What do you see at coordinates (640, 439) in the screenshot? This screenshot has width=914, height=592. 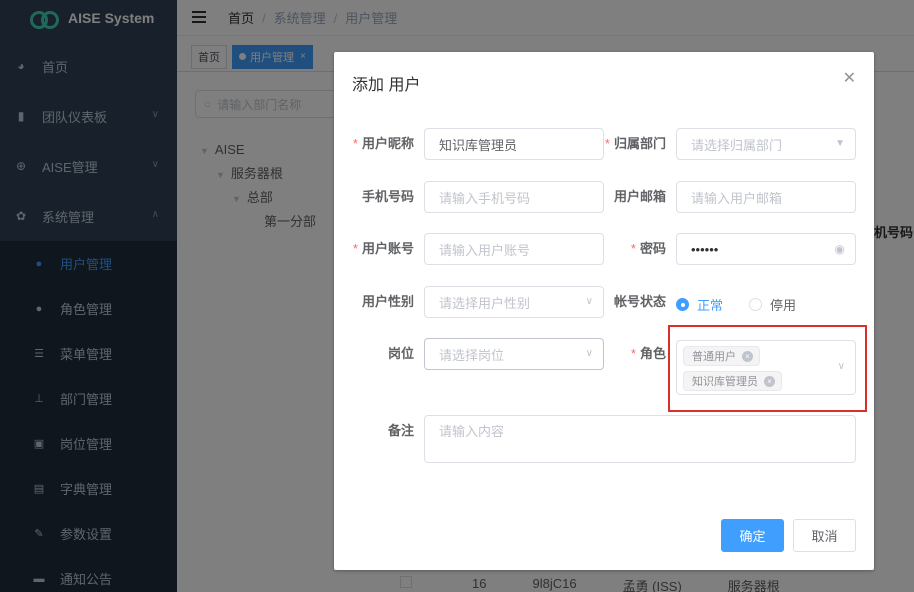 I see `remark-textarea: 请输入内容` at bounding box center [640, 439].